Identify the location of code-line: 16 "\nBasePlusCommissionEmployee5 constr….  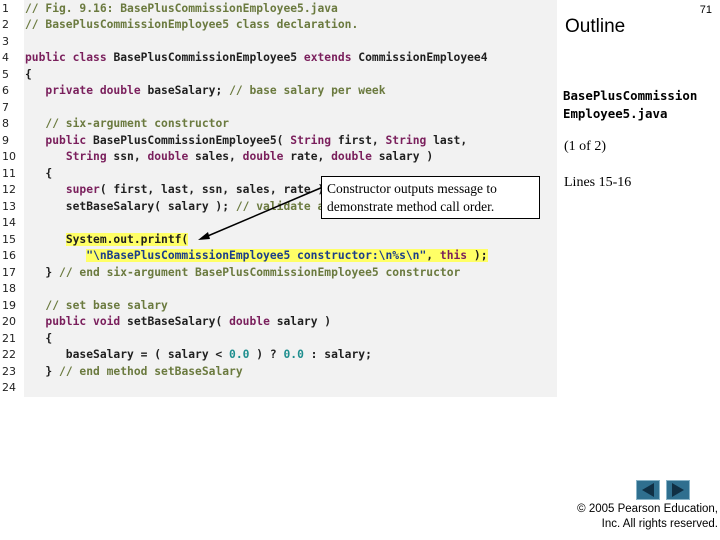
(278, 256).